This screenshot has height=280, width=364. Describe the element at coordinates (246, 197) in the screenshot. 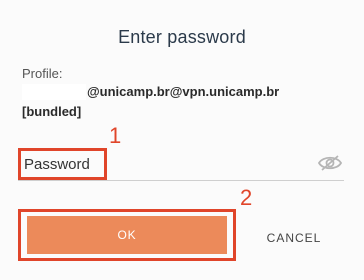

I see `annotation-step-2: 2` at that location.